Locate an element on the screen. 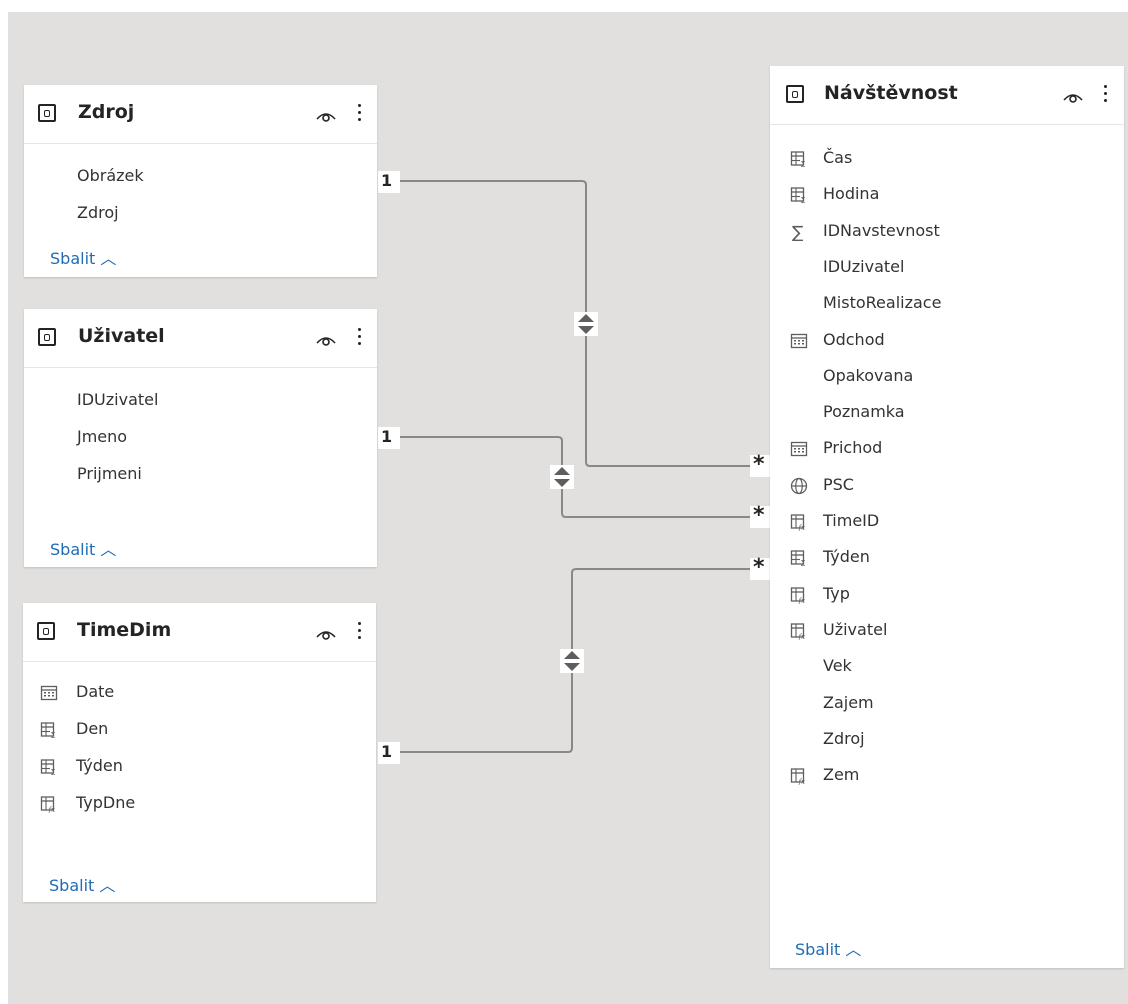 The height and width of the screenshot is (1004, 1128). field-row: IDNavstevnost is located at coordinates (881, 230).